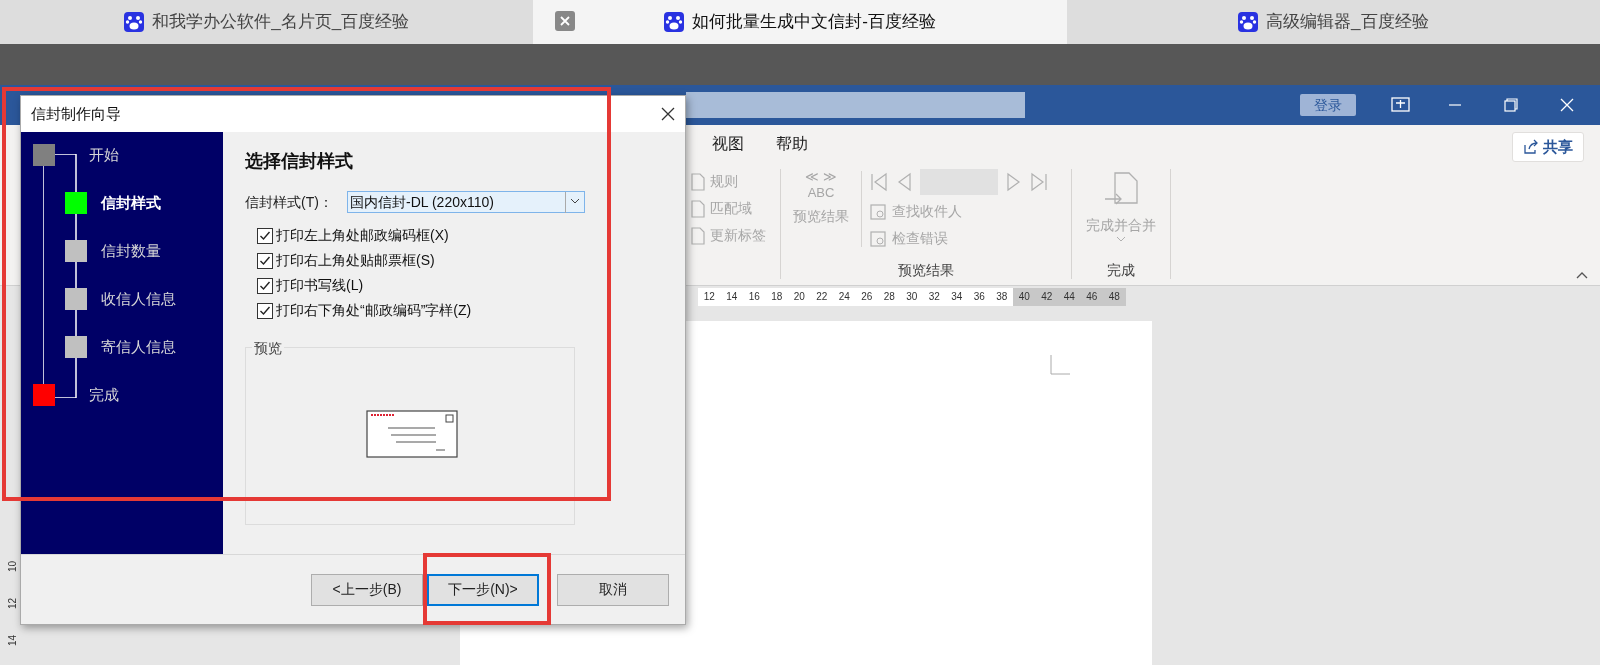 This screenshot has height=665, width=1600. Describe the element at coordinates (754, 296) in the screenshot. I see `ruler-number: 16` at that location.